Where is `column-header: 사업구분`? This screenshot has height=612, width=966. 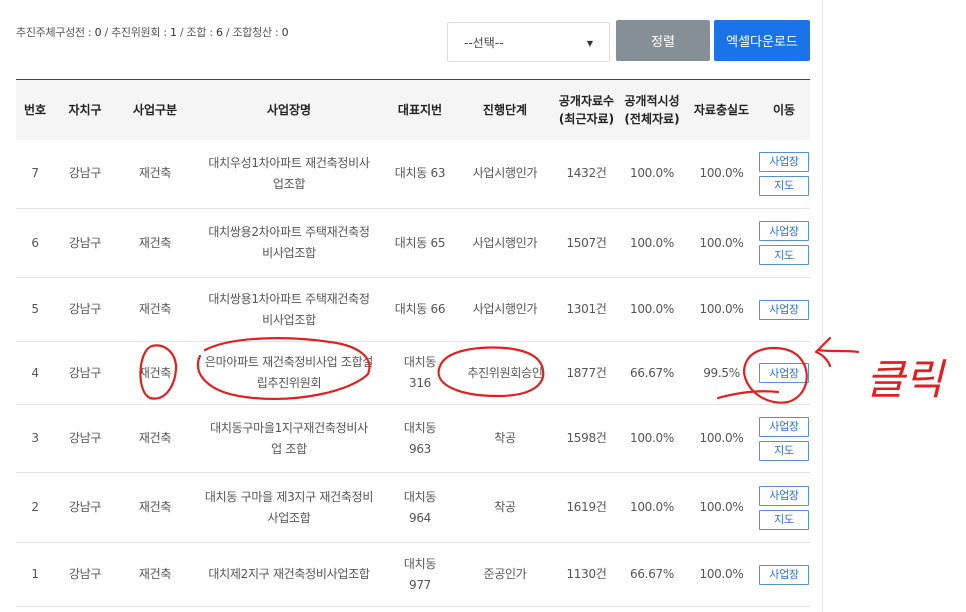 column-header: 사업구분 is located at coordinates (155, 109).